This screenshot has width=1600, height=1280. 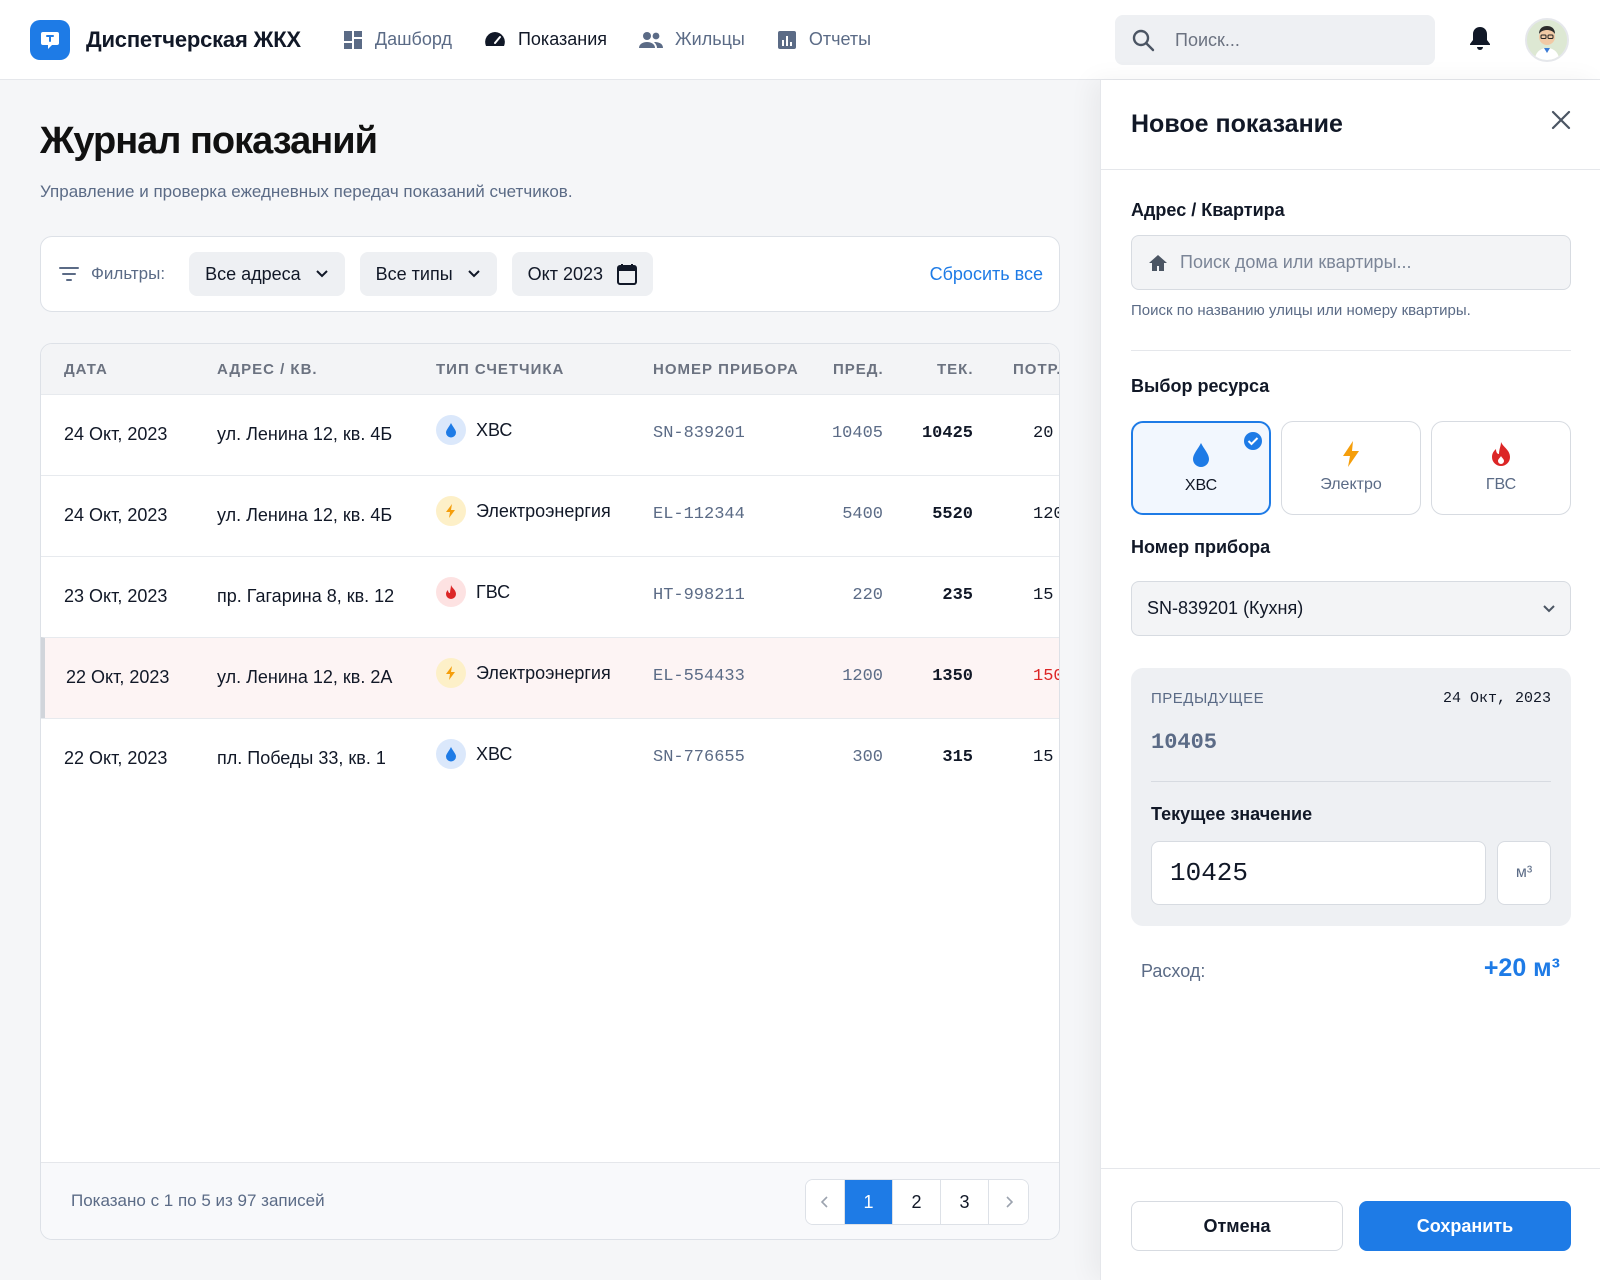 I want to click on cell-consumption-alert: 150, so click(x=1046, y=676).